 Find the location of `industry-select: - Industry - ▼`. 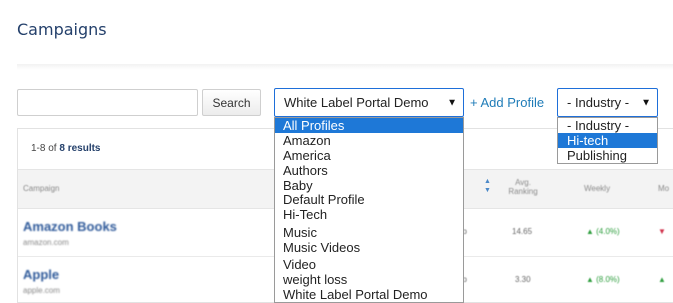

industry-select: - Industry - ▼ is located at coordinates (607, 102).